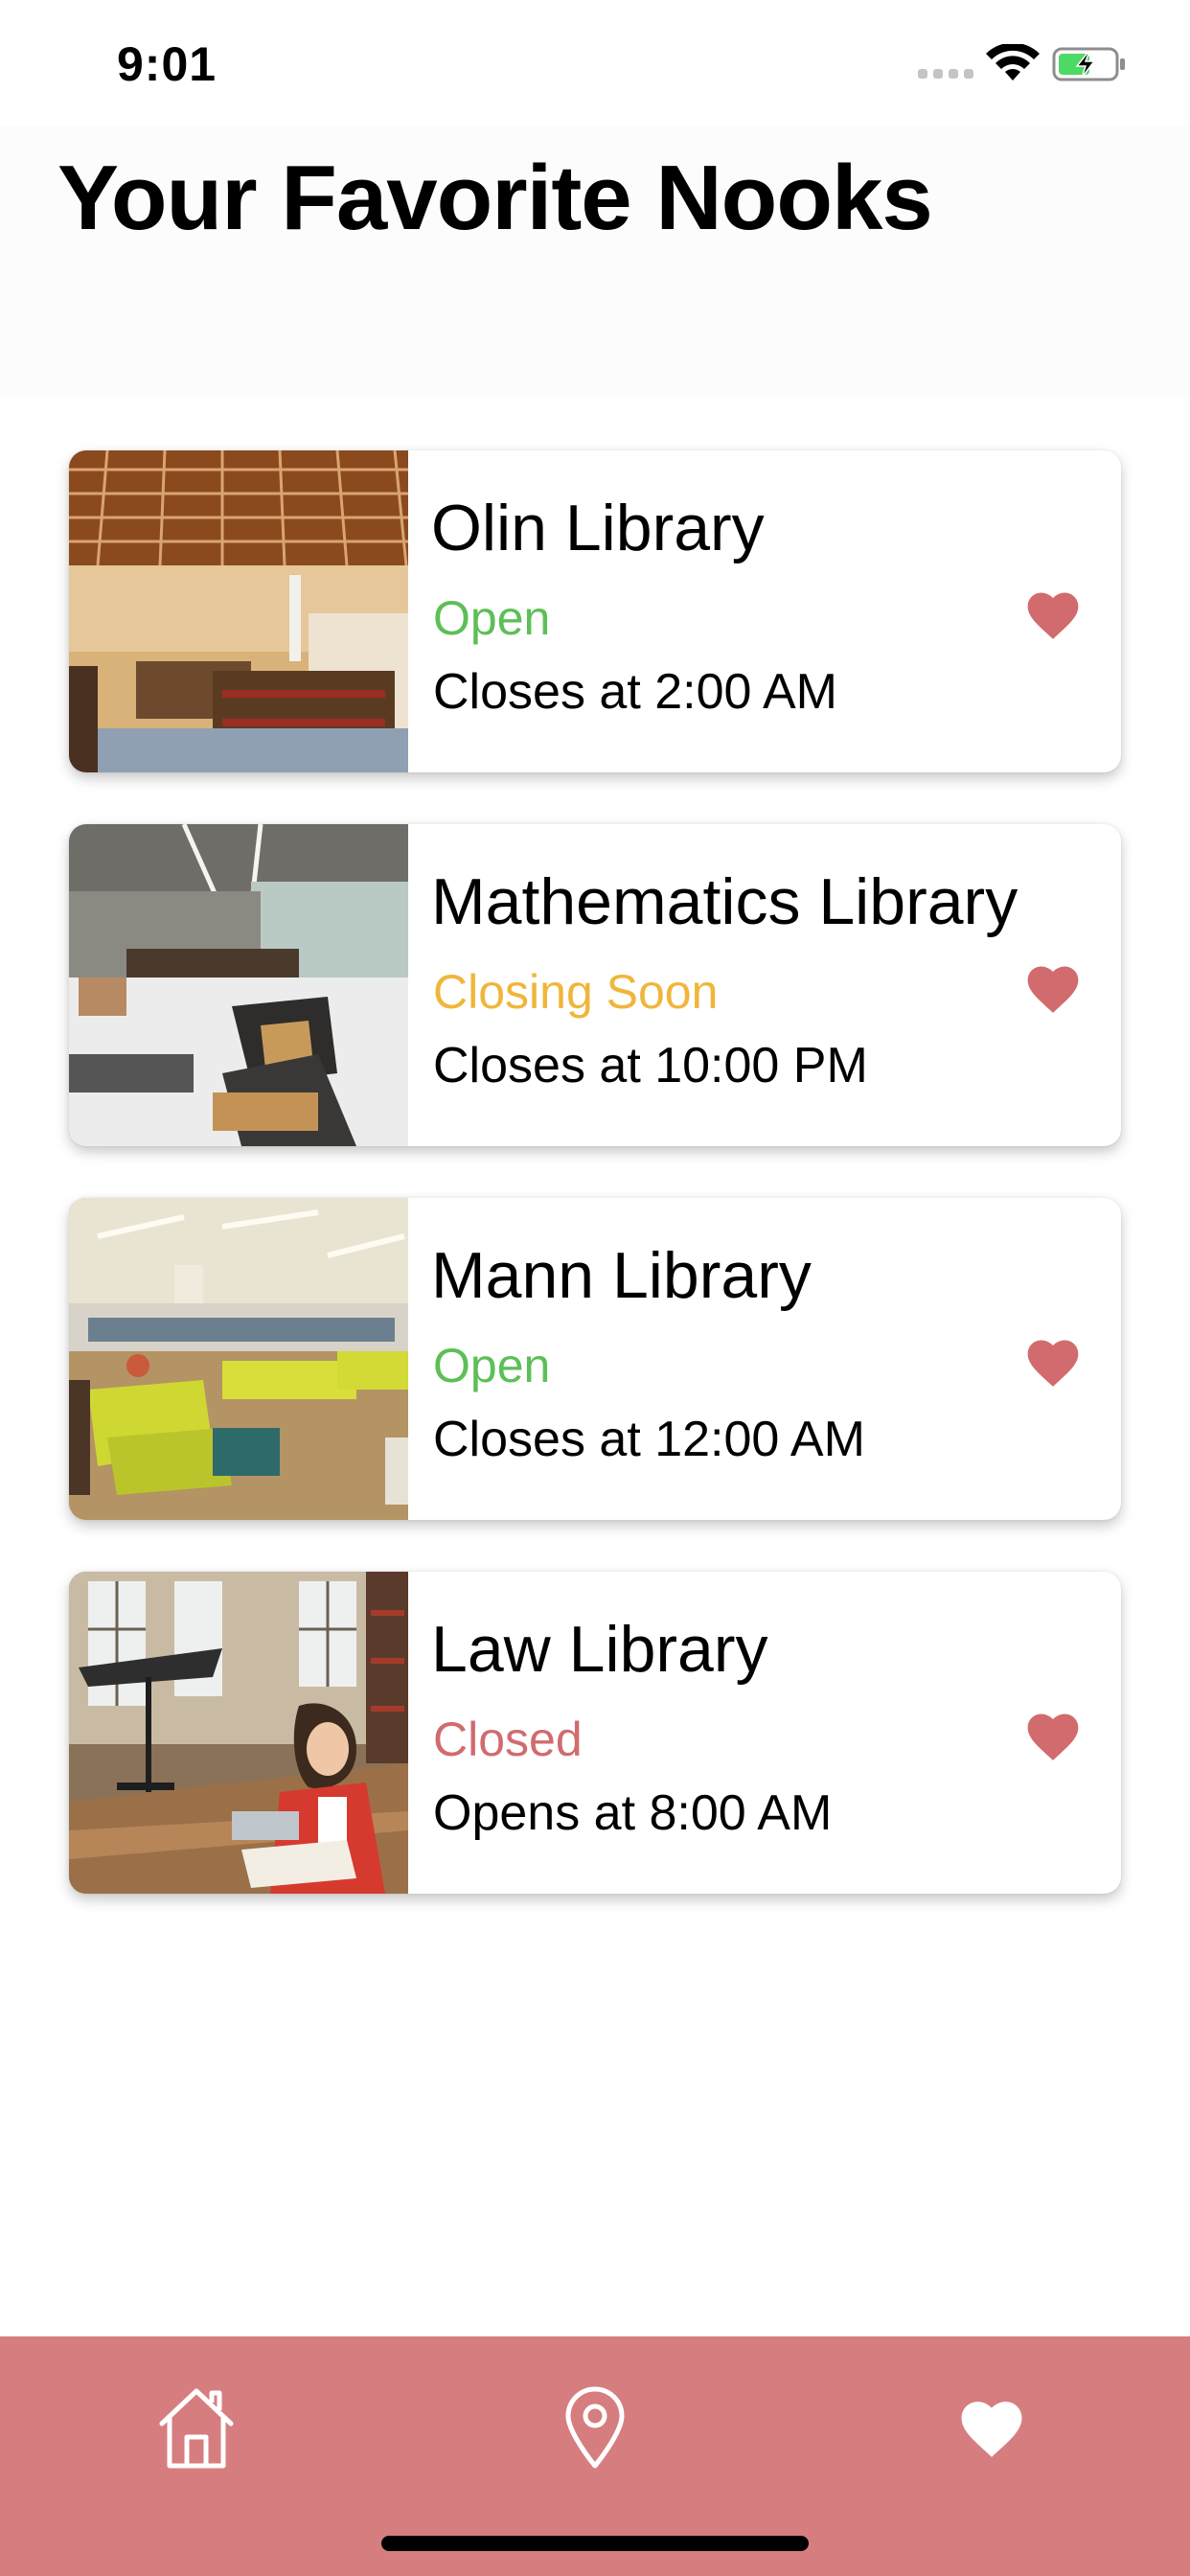 This screenshot has width=1190, height=2576. What do you see at coordinates (576, 992) in the screenshot?
I see `library-status: Closing Soon` at bounding box center [576, 992].